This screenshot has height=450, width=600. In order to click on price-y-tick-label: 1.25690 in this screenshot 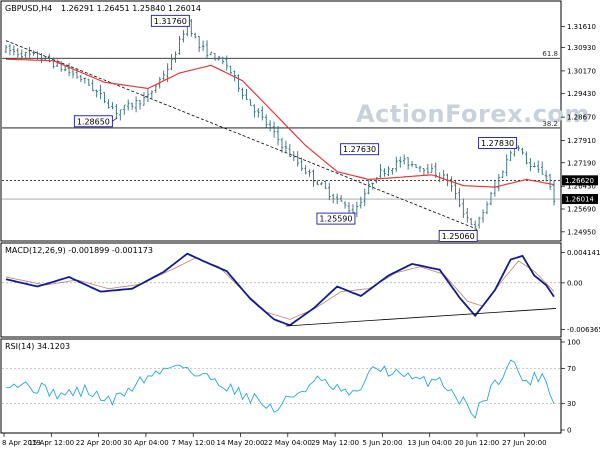, I will do `click(581, 210)`.